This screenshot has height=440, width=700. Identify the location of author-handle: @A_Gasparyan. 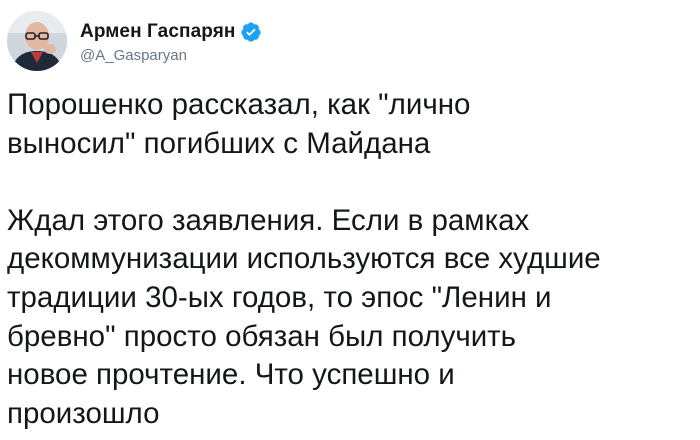
(171, 55).